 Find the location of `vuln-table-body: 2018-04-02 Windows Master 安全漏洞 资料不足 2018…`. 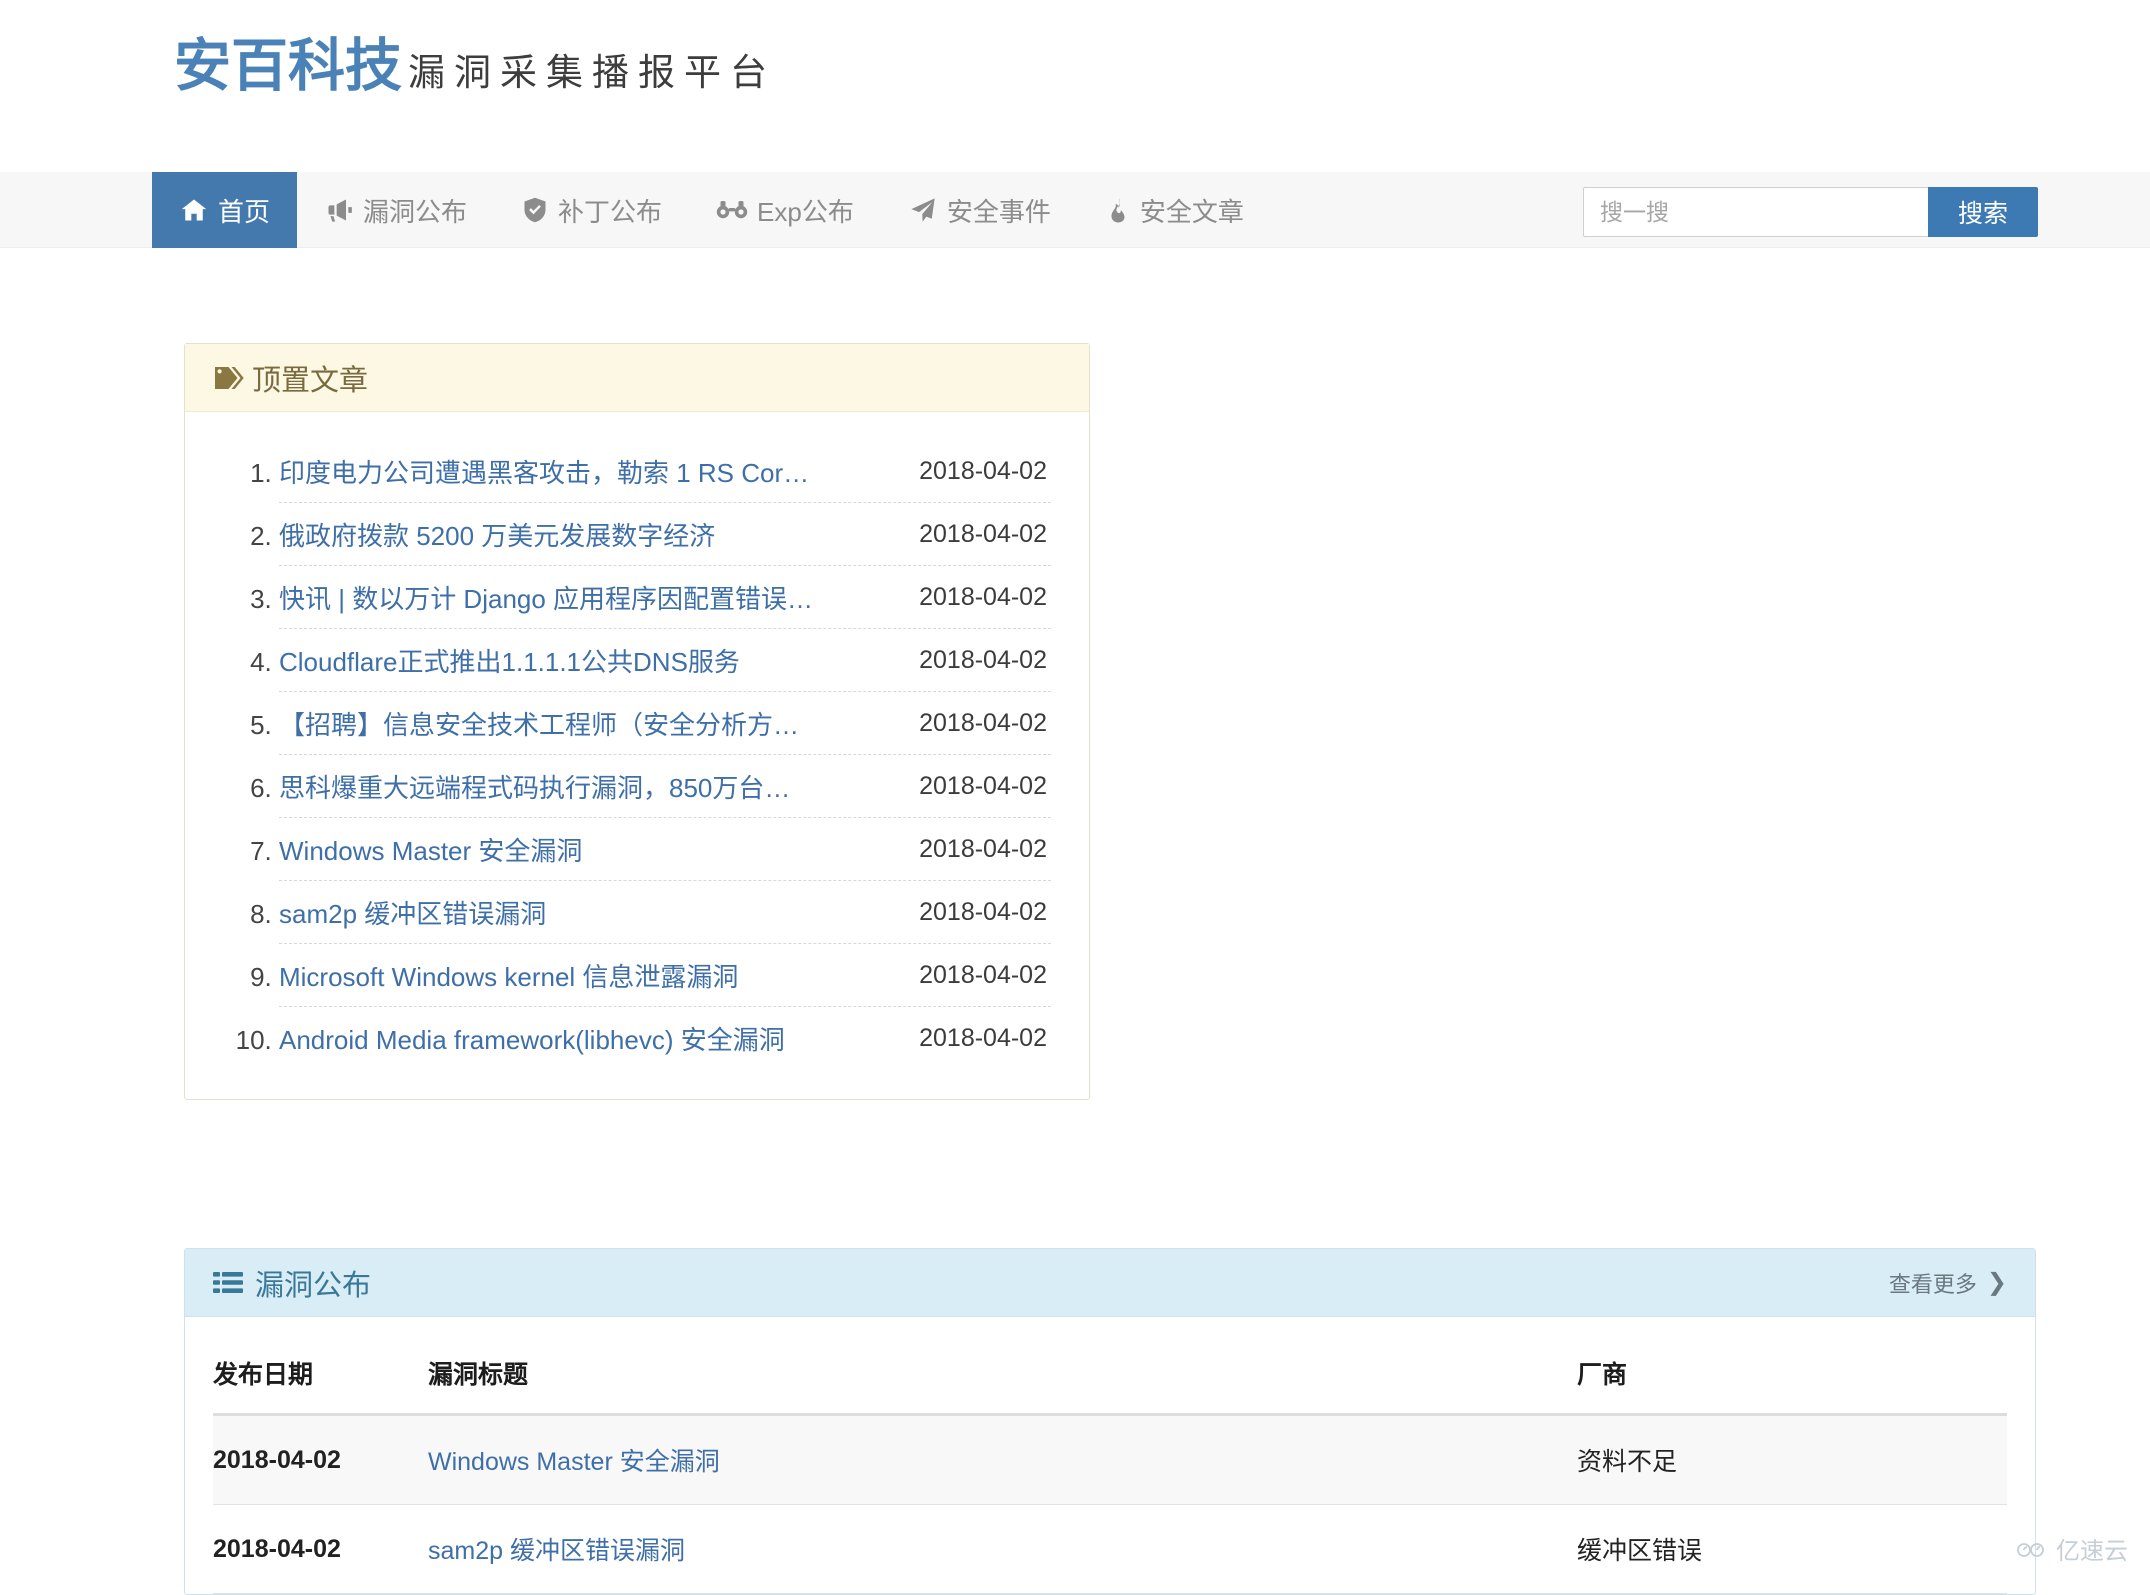

vuln-table-body: 2018-04-02 Windows Master 安全漏洞 资料不足 2018… is located at coordinates (1110, 1504).